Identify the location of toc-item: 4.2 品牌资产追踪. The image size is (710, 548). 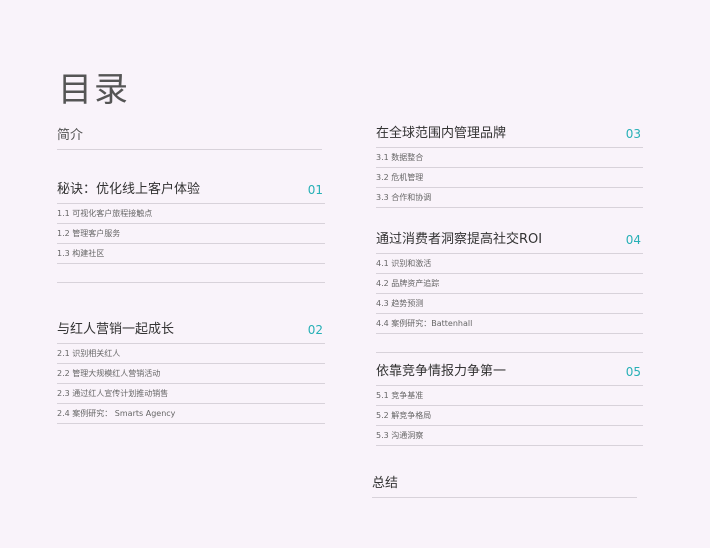
(509, 284).